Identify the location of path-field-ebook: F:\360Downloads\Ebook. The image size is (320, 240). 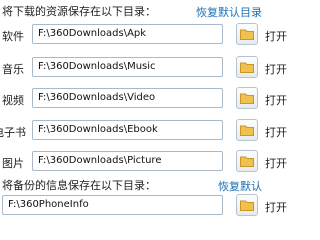
(127, 130).